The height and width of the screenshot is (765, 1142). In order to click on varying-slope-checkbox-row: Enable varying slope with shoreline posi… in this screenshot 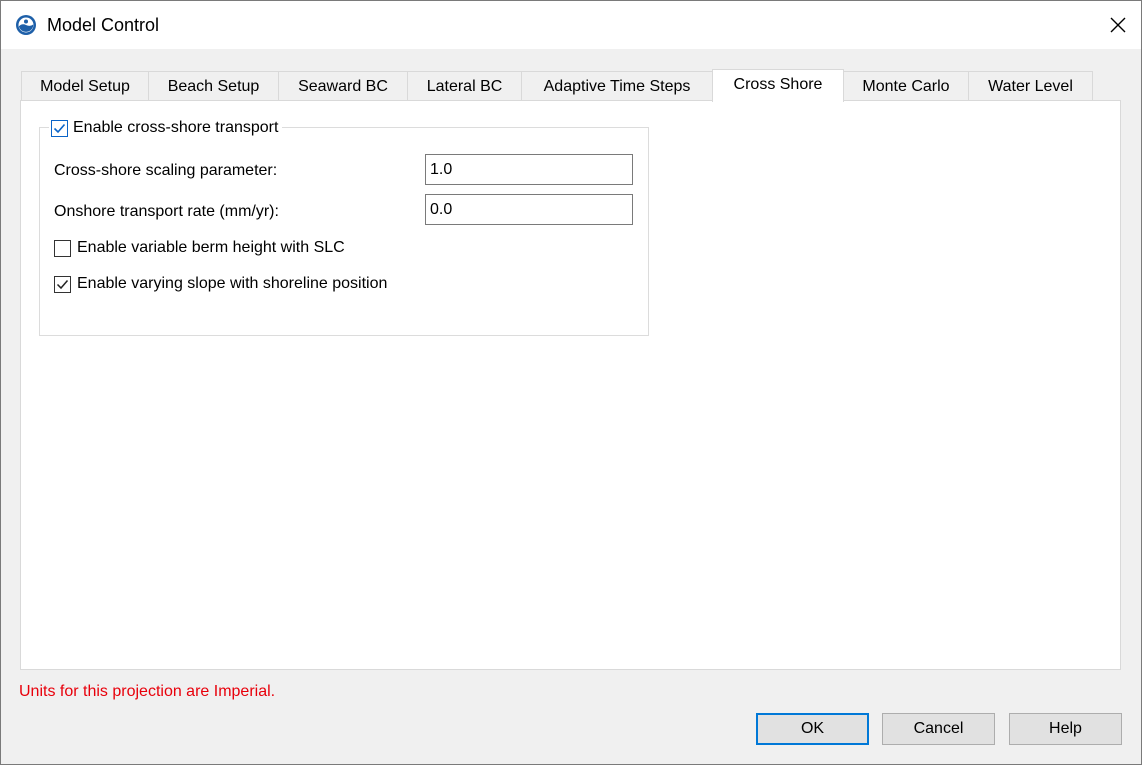, I will do `click(220, 284)`.